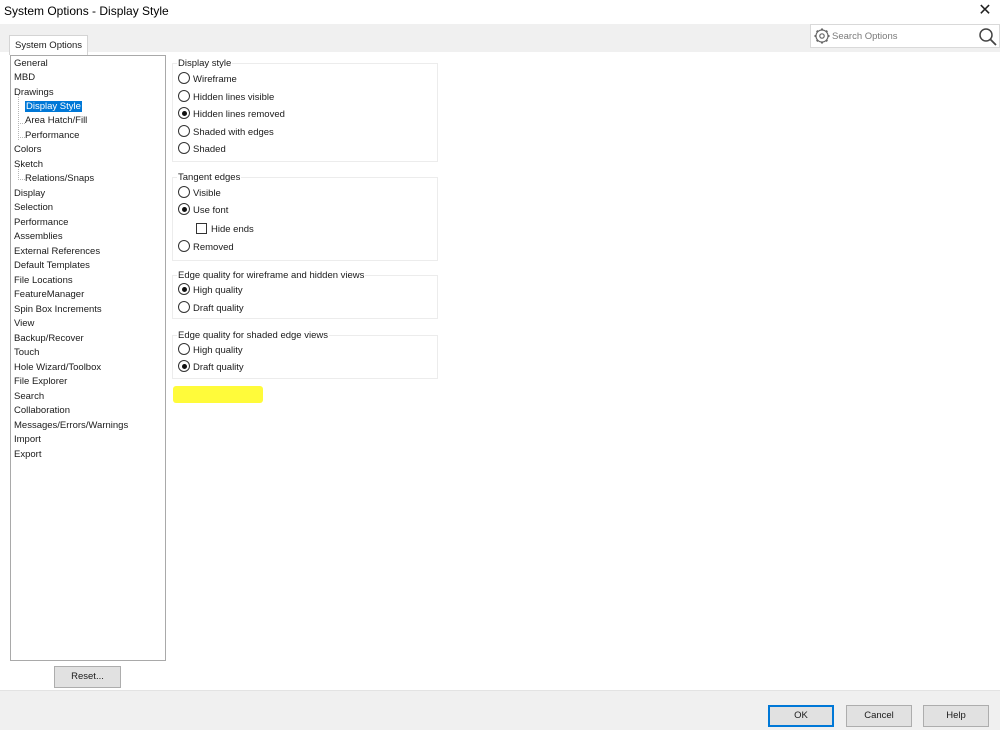 The image size is (1000, 730). What do you see at coordinates (500, 12) in the screenshot?
I see `title-bar: System Options - Display Style ✕` at bounding box center [500, 12].